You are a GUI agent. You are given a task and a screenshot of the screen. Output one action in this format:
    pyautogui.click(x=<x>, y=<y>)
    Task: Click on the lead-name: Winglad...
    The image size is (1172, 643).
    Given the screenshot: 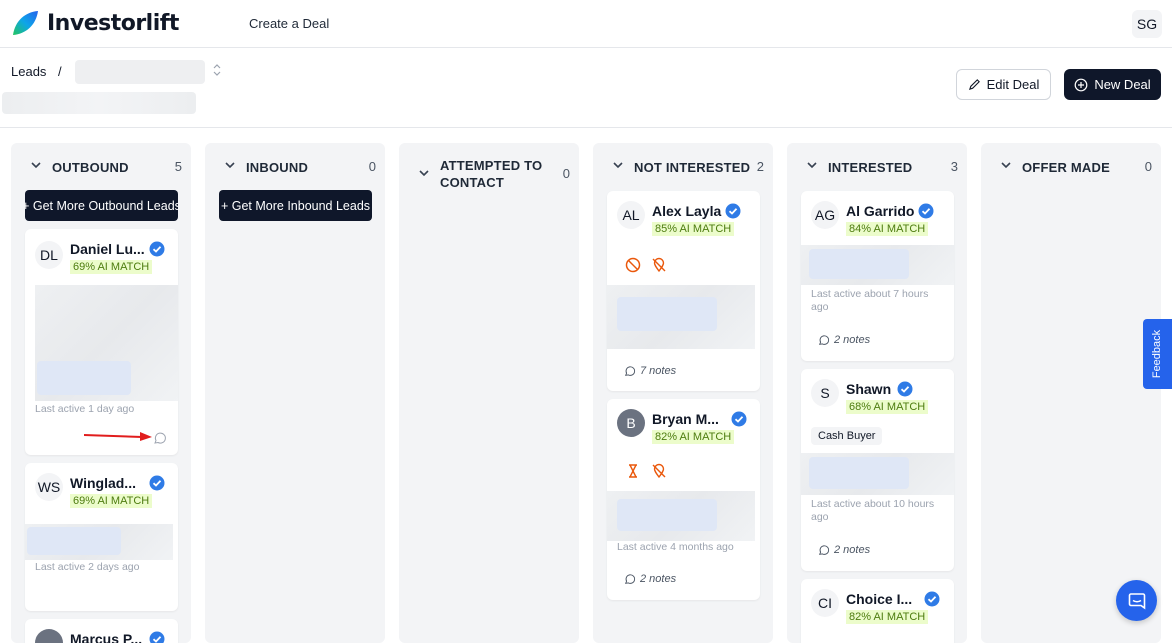 What is the action you would take?
    pyautogui.click(x=103, y=483)
    